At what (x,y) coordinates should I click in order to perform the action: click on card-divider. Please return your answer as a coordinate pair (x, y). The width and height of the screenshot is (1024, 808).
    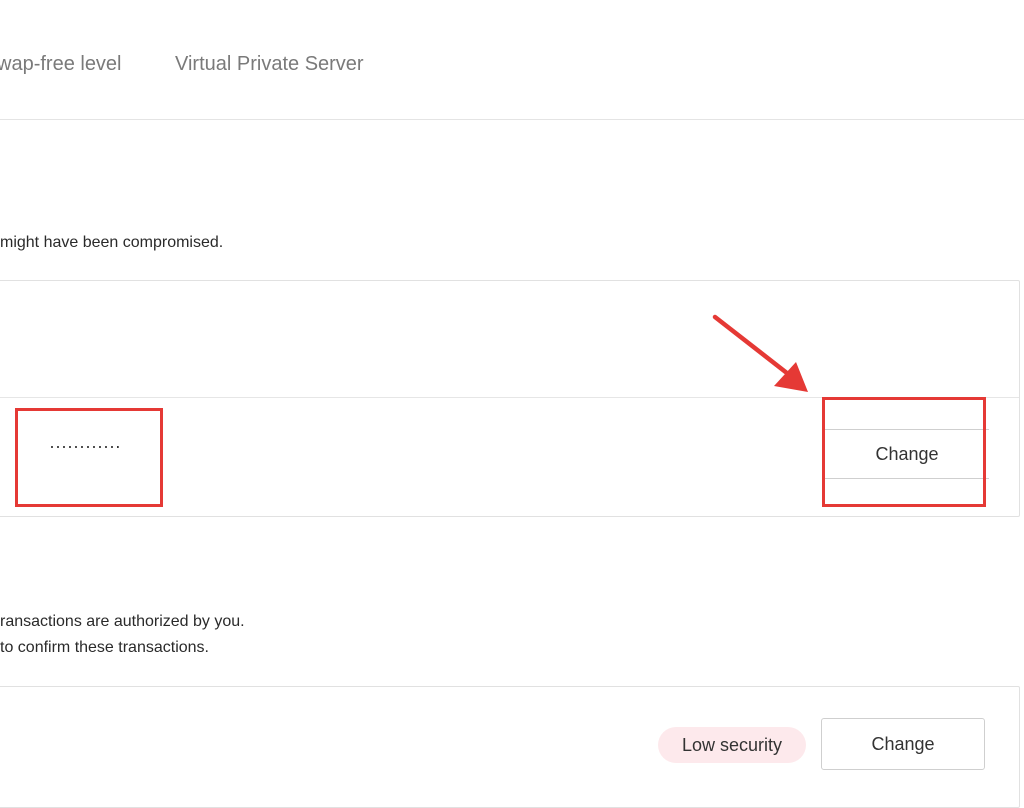
    Looking at the image, I should click on (509, 397).